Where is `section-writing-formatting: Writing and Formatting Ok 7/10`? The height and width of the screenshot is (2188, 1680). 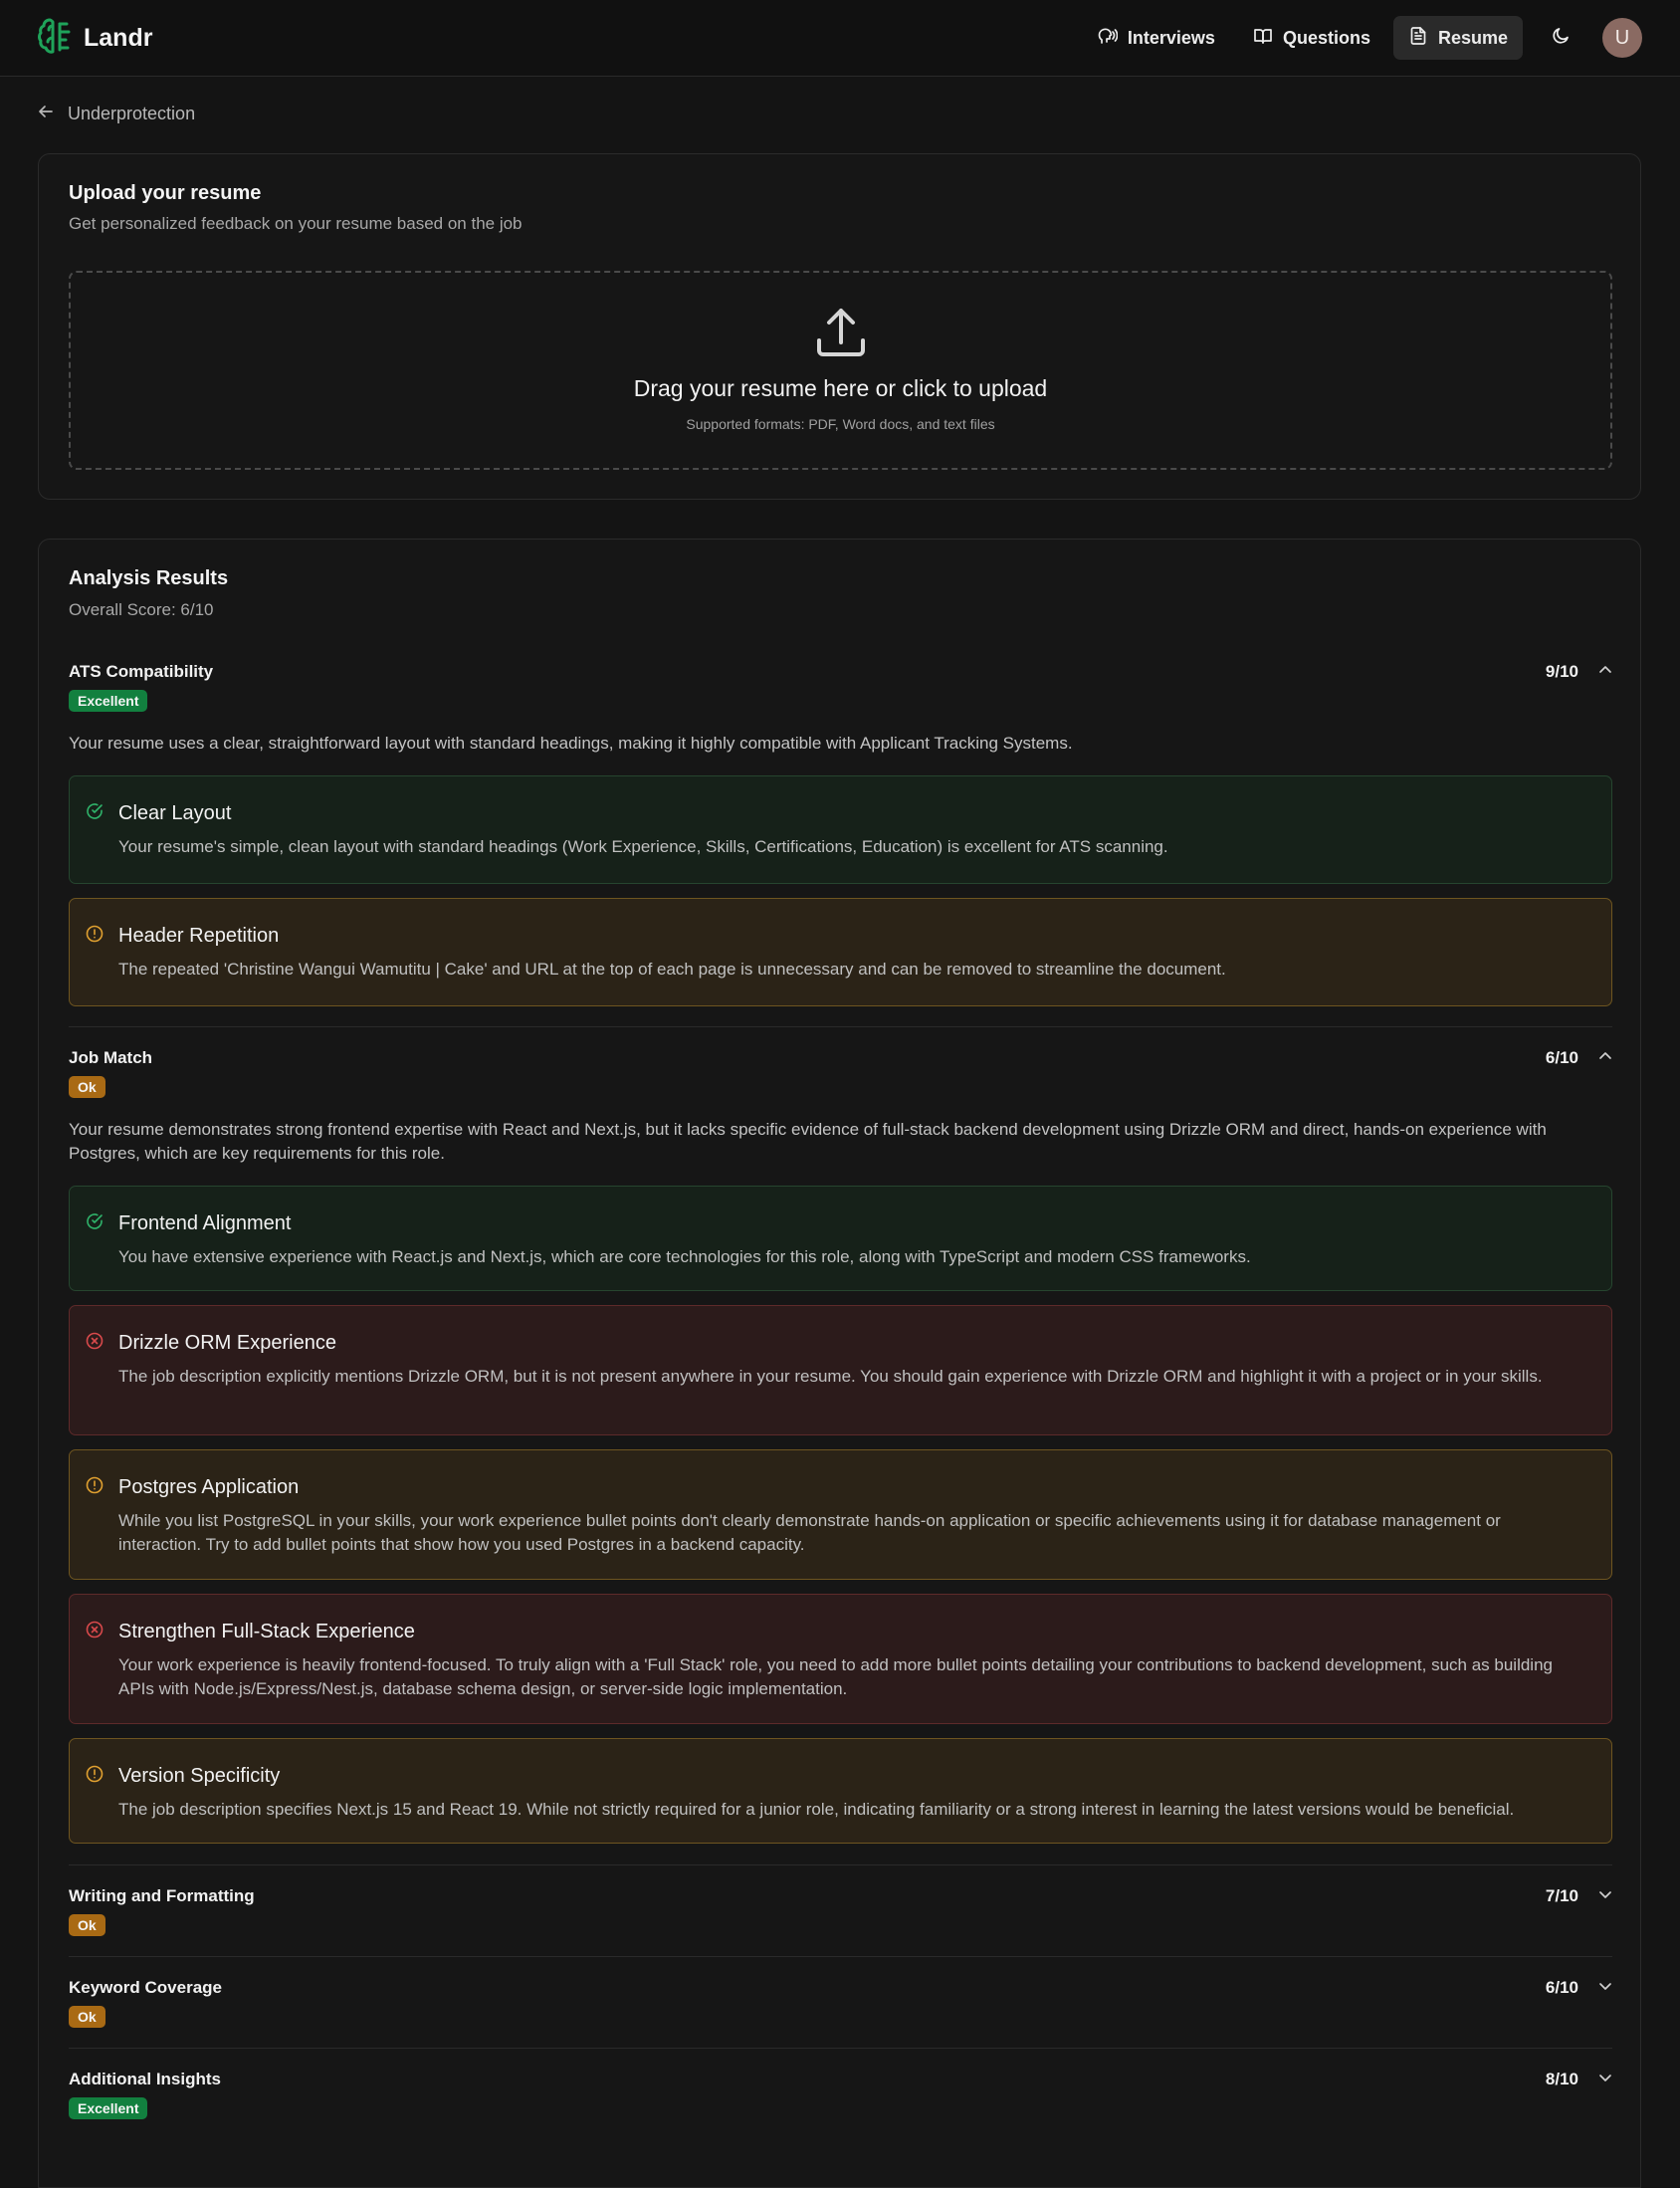 section-writing-formatting: Writing and Formatting Ok 7/10 is located at coordinates (840, 1911).